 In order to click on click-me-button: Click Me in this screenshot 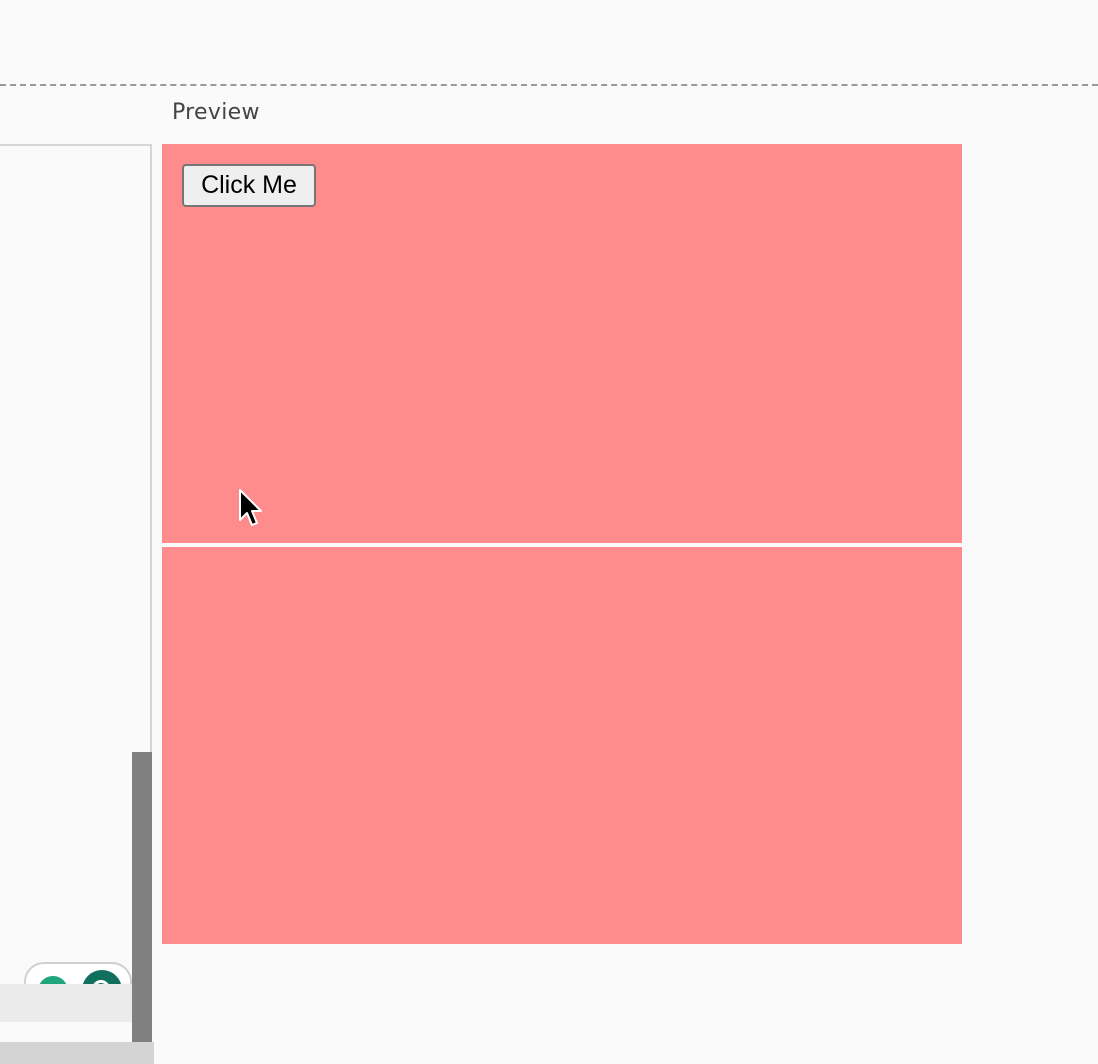, I will do `click(249, 185)`.